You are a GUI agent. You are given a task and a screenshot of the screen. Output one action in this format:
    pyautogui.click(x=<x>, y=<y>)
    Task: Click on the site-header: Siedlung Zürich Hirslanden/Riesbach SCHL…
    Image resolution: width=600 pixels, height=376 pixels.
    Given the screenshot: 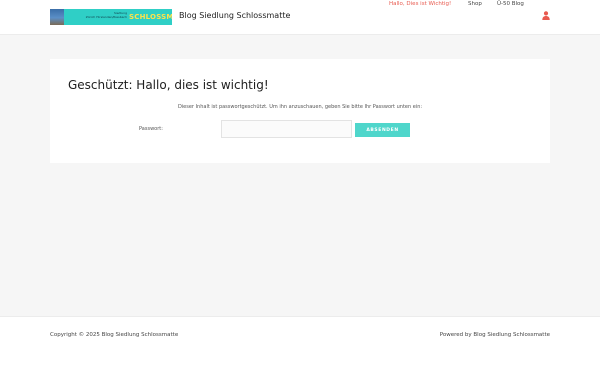 What is the action you would take?
    pyautogui.click(x=300, y=17)
    